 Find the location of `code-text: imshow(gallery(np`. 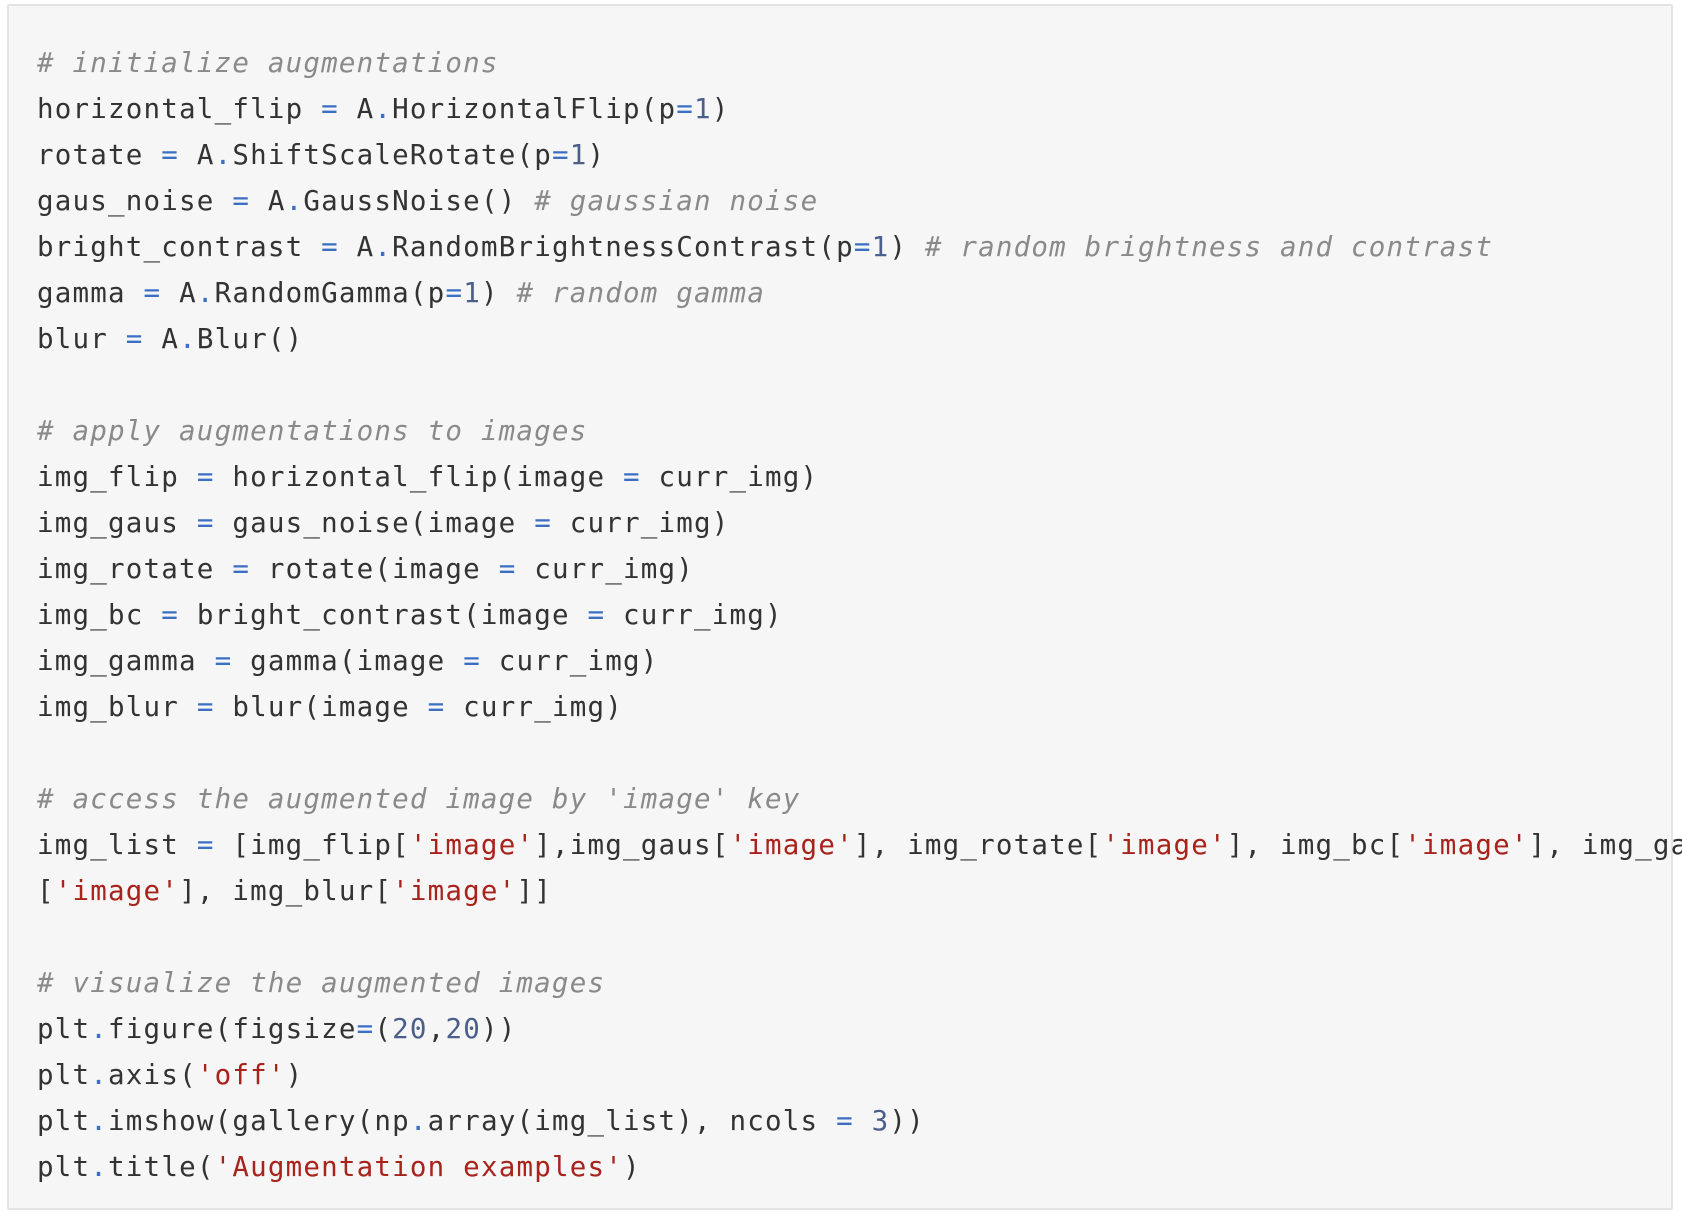

code-text: imshow(gallery(np is located at coordinates (259, 1121).